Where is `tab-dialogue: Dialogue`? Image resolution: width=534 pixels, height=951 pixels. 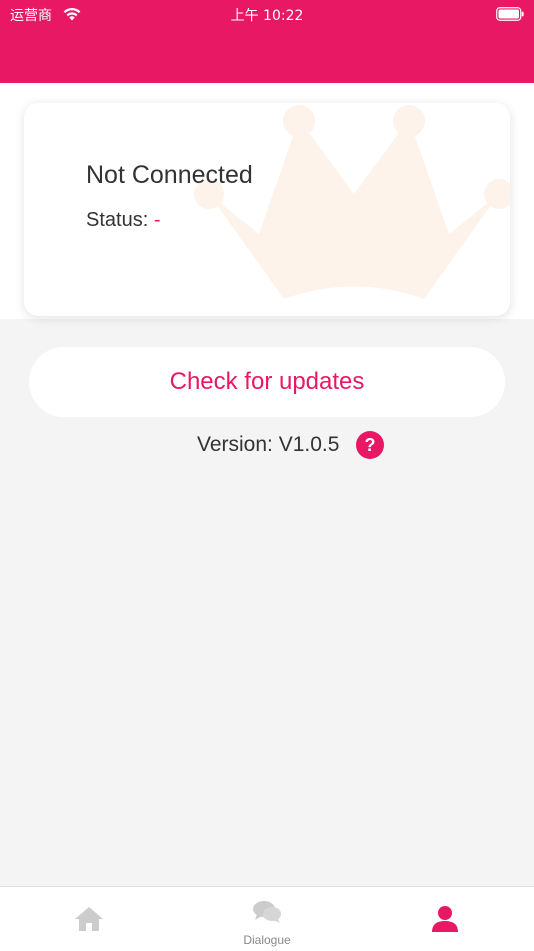 tab-dialogue: Dialogue is located at coordinates (267, 919).